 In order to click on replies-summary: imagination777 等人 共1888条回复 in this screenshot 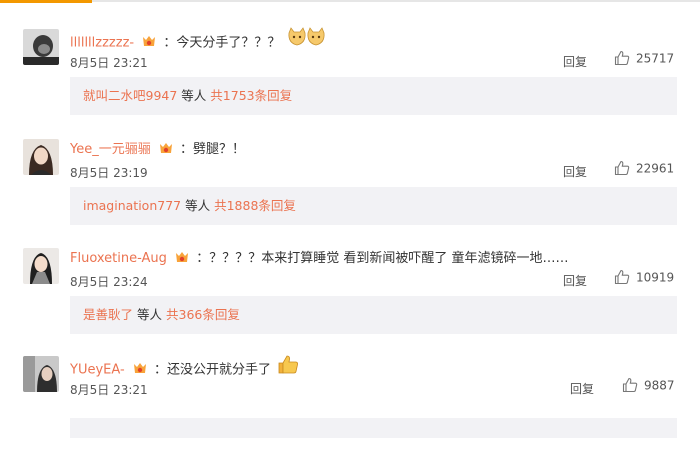, I will do `click(373, 206)`.